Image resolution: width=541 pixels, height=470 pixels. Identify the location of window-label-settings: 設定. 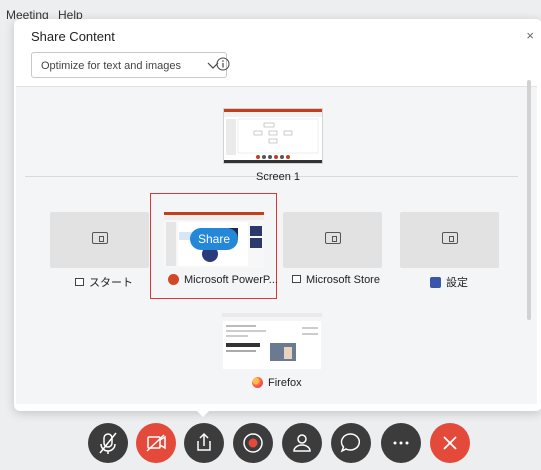
(449, 282).